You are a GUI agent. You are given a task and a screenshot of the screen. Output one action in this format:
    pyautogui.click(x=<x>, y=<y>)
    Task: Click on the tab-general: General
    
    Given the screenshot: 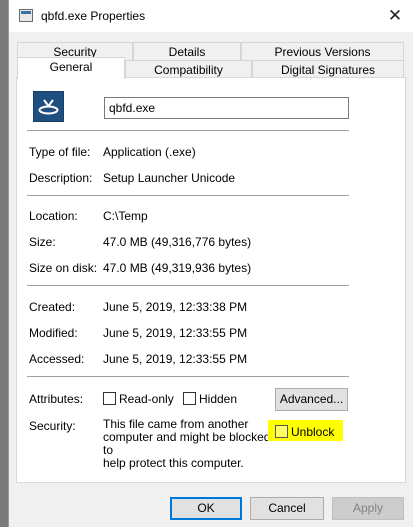 What is the action you would take?
    pyautogui.click(x=71, y=68)
    